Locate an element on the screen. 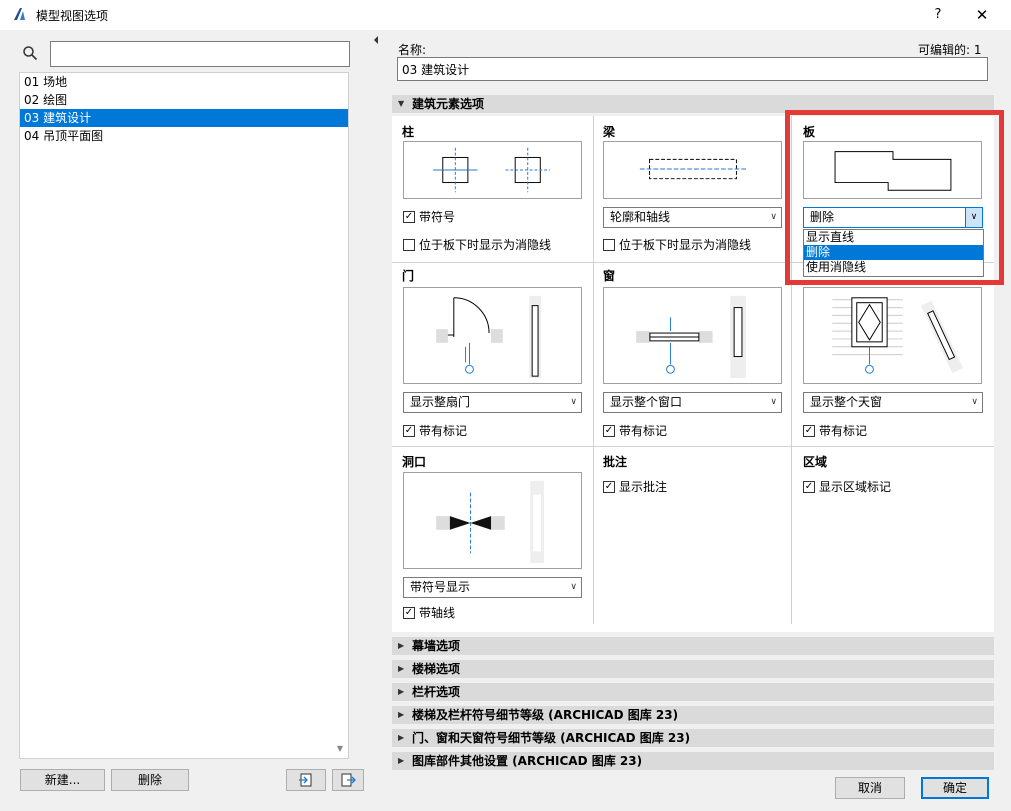 The width and height of the screenshot is (1011, 811). title-bar: 模型视图选项 ? ✕ is located at coordinates (505, 15).